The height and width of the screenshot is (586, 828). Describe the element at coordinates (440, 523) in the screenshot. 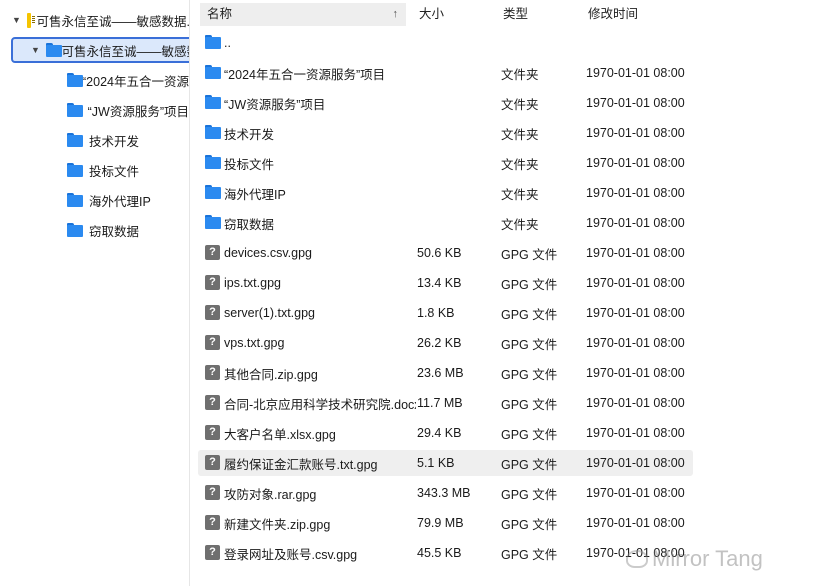

I see `file-size: 79.9 MB` at that location.